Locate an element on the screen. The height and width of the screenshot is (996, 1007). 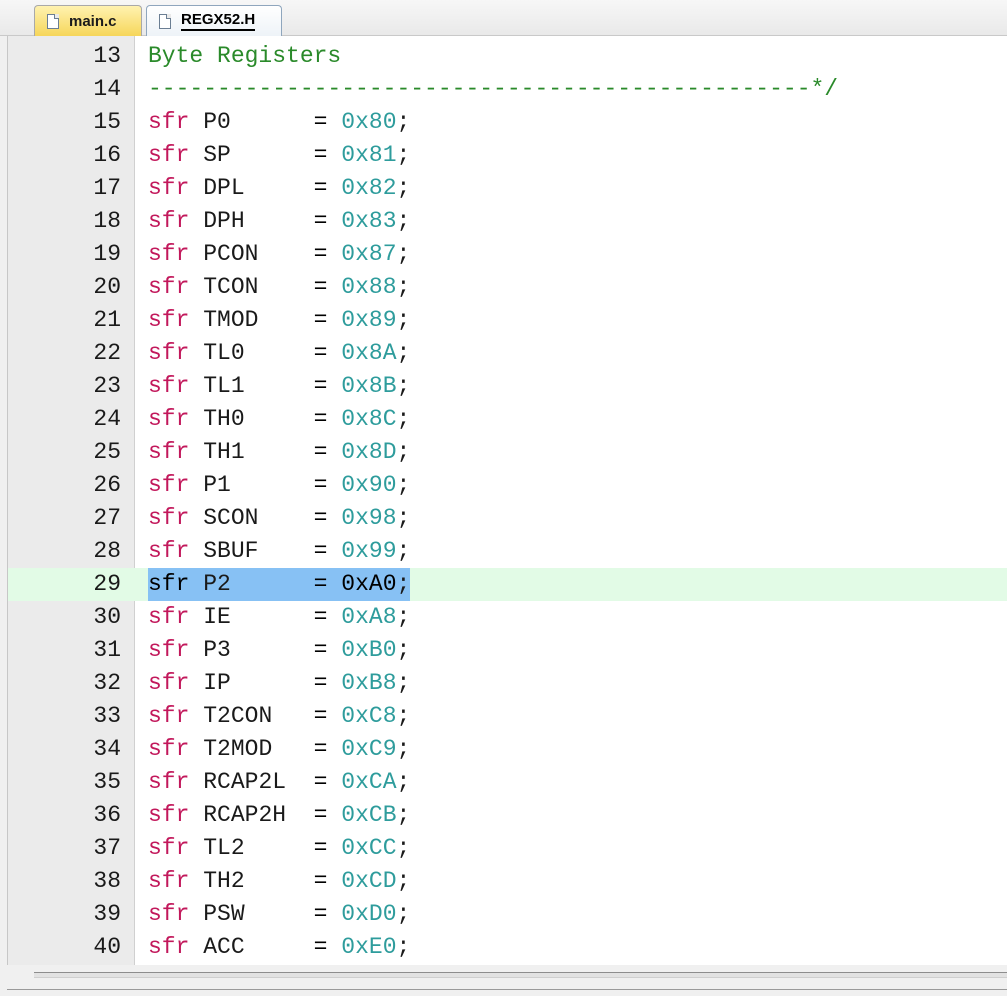
code-text: sfr TL0 = 0x8A; is located at coordinates (279, 353).